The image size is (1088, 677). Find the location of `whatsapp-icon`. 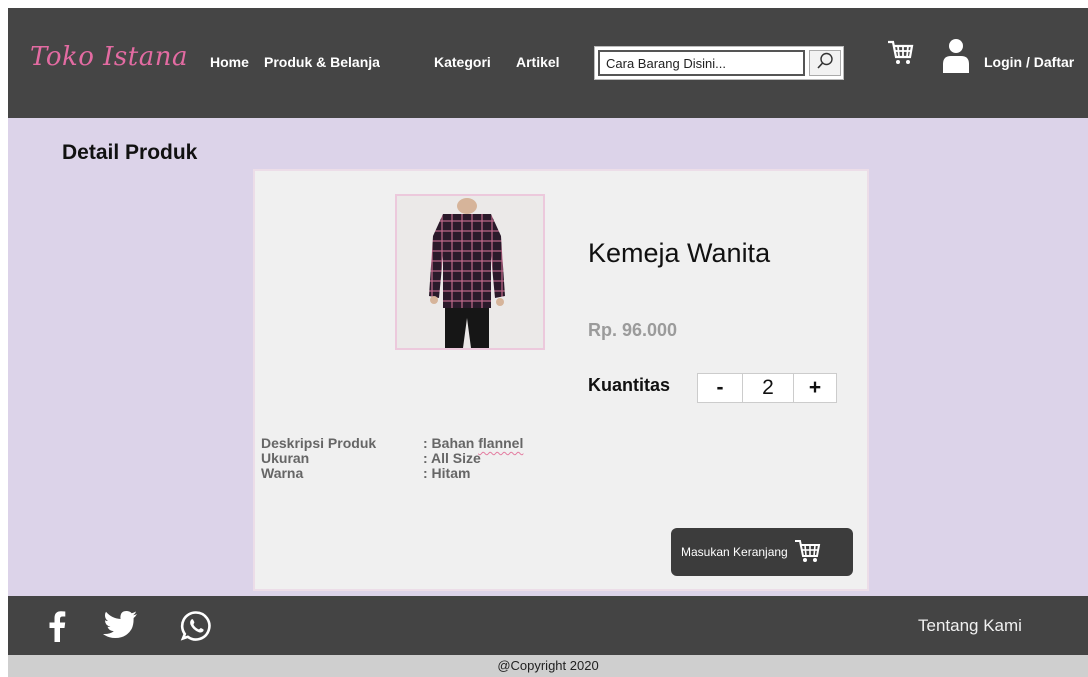

whatsapp-icon is located at coordinates (196, 628).